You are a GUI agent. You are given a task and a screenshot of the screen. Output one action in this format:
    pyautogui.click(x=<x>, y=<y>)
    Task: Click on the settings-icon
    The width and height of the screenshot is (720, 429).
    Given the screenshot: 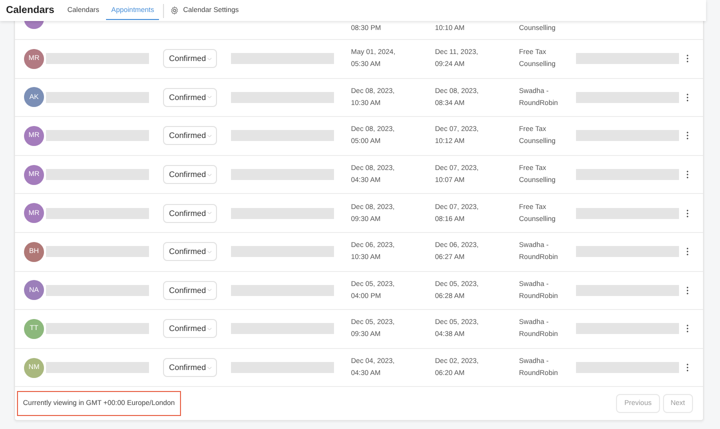 What is the action you would take?
    pyautogui.click(x=175, y=10)
    